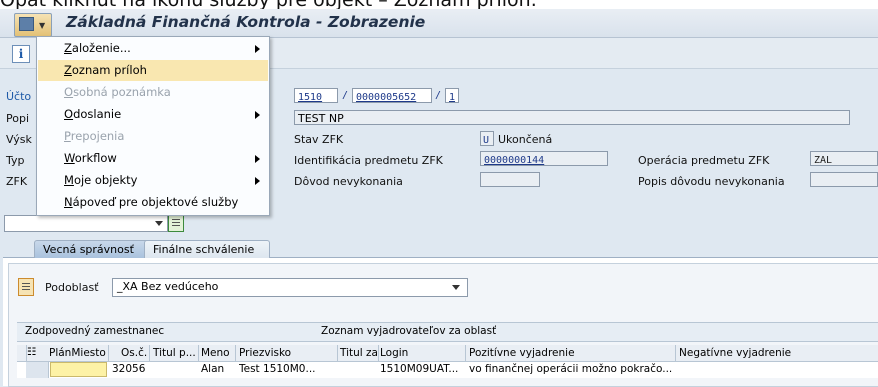  Describe the element at coordinates (368, 160) in the screenshot. I see `identifikacia-label: Identifikácia predmetu ZFK` at that location.